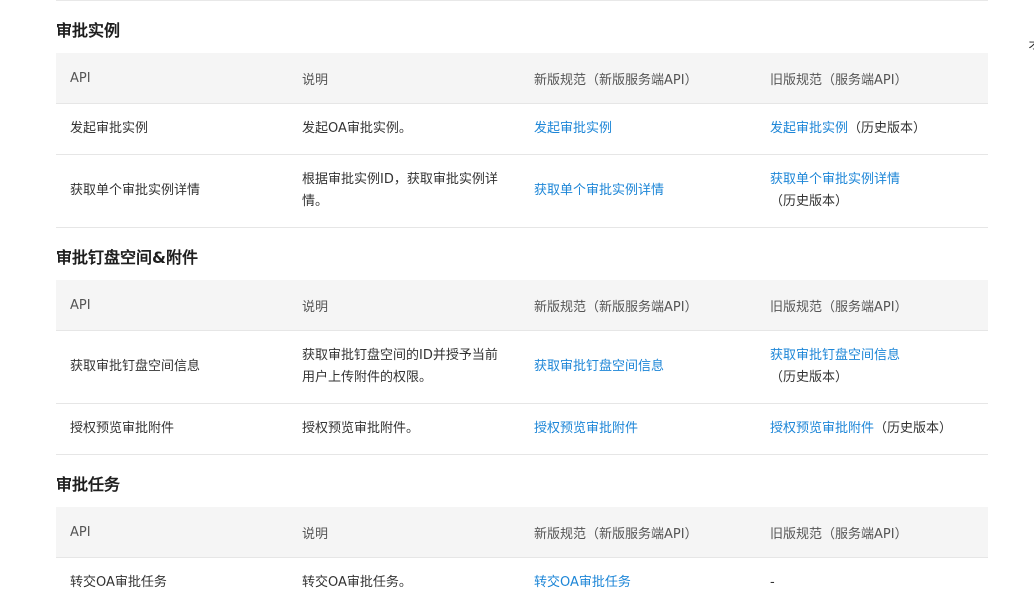  I want to click on old-spec-link: 获取审批钉盘空间信息, so click(835, 355).